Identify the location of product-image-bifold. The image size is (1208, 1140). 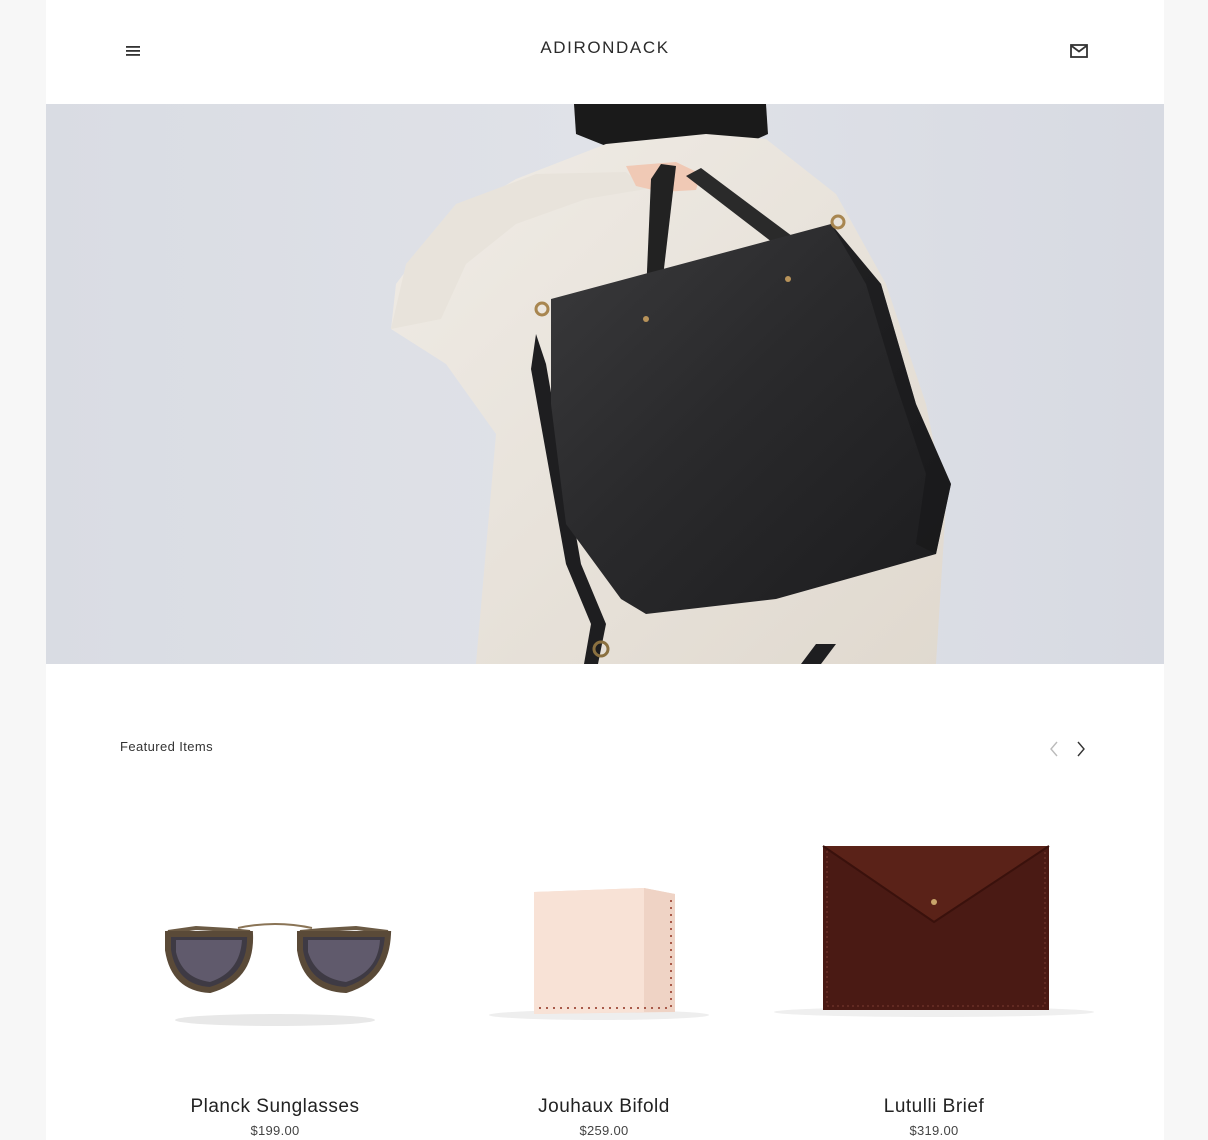
(604, 940).